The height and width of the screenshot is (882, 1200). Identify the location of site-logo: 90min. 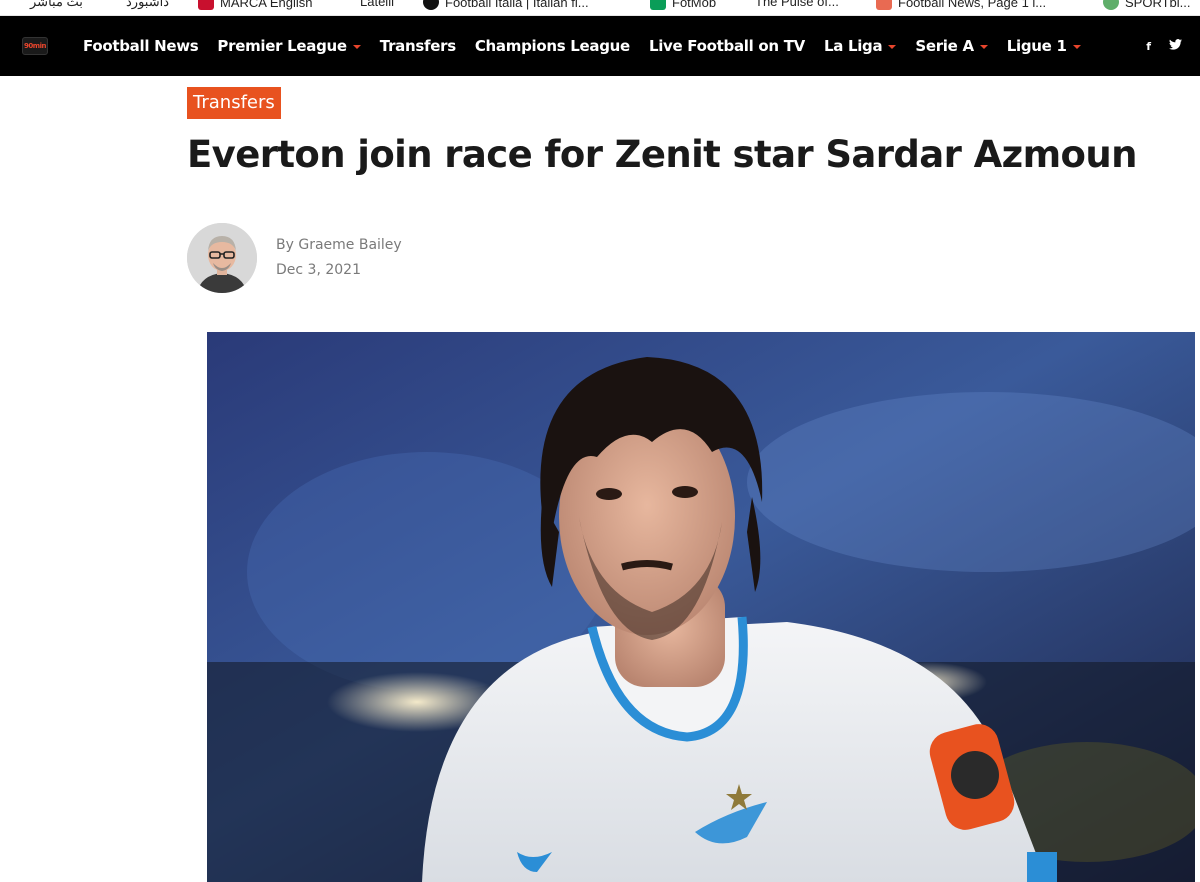
(35, 46).